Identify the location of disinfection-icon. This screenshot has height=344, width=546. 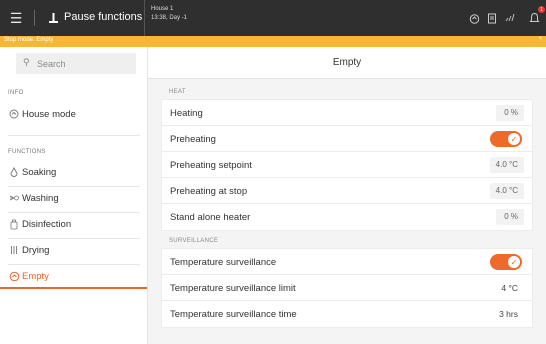
(14, 224).